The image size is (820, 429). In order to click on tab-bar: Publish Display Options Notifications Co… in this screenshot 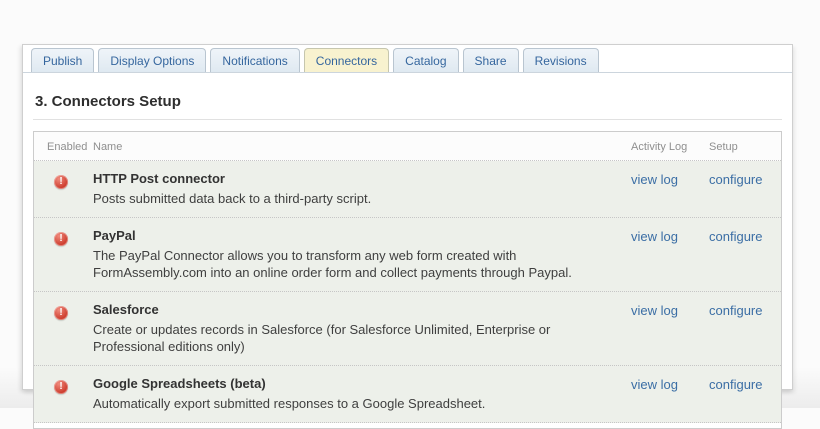, I will do `click(407, 59)`.